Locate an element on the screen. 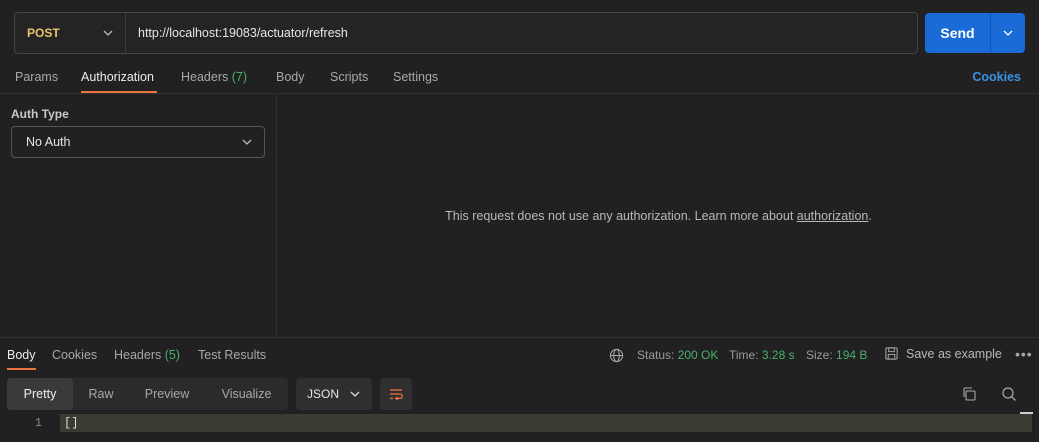 Image resolution: width=1039 pixels, height=442 pixels. code-line: 1 [] is located at coordinates (516, 423).